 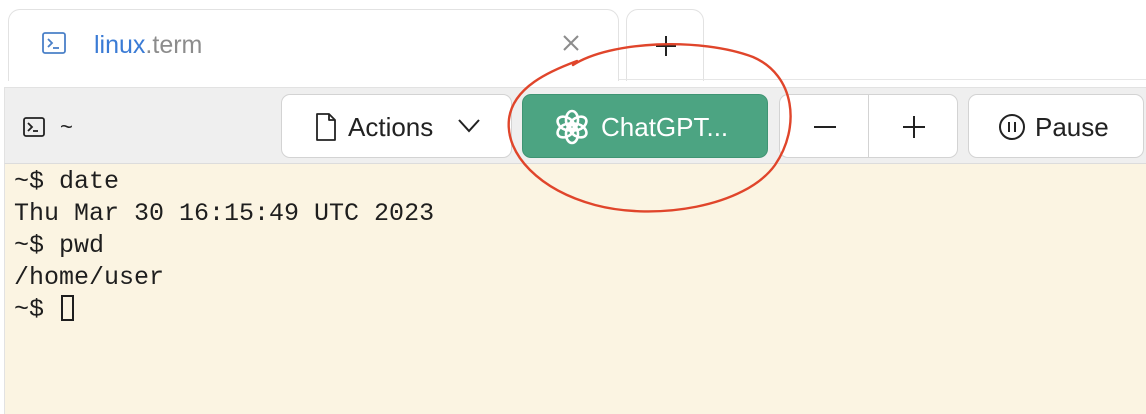 What do you see at coordinates (174, 45) in the screenshot?
I see `tab-title-extension: .term` at bounding box center [174, 45].